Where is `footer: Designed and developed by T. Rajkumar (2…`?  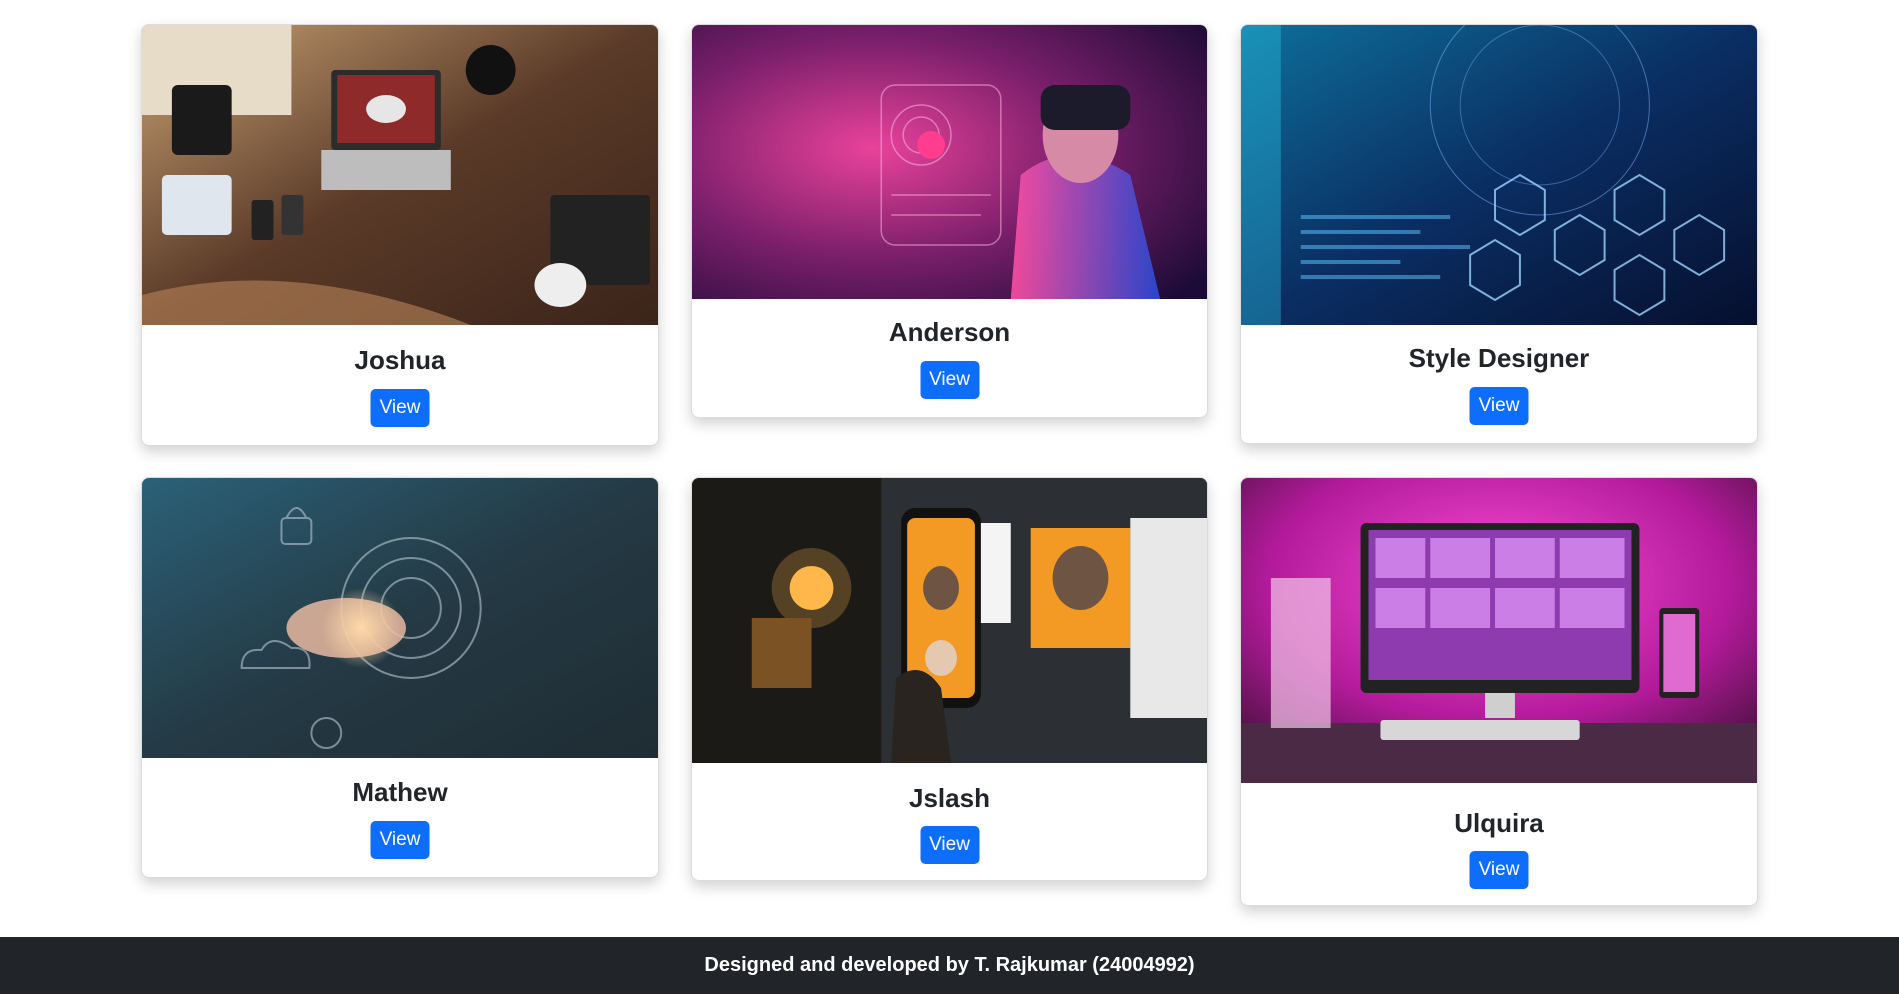 footer: Designed and developed by T. Rajkumar (2… is located at coordinates (949, 965).